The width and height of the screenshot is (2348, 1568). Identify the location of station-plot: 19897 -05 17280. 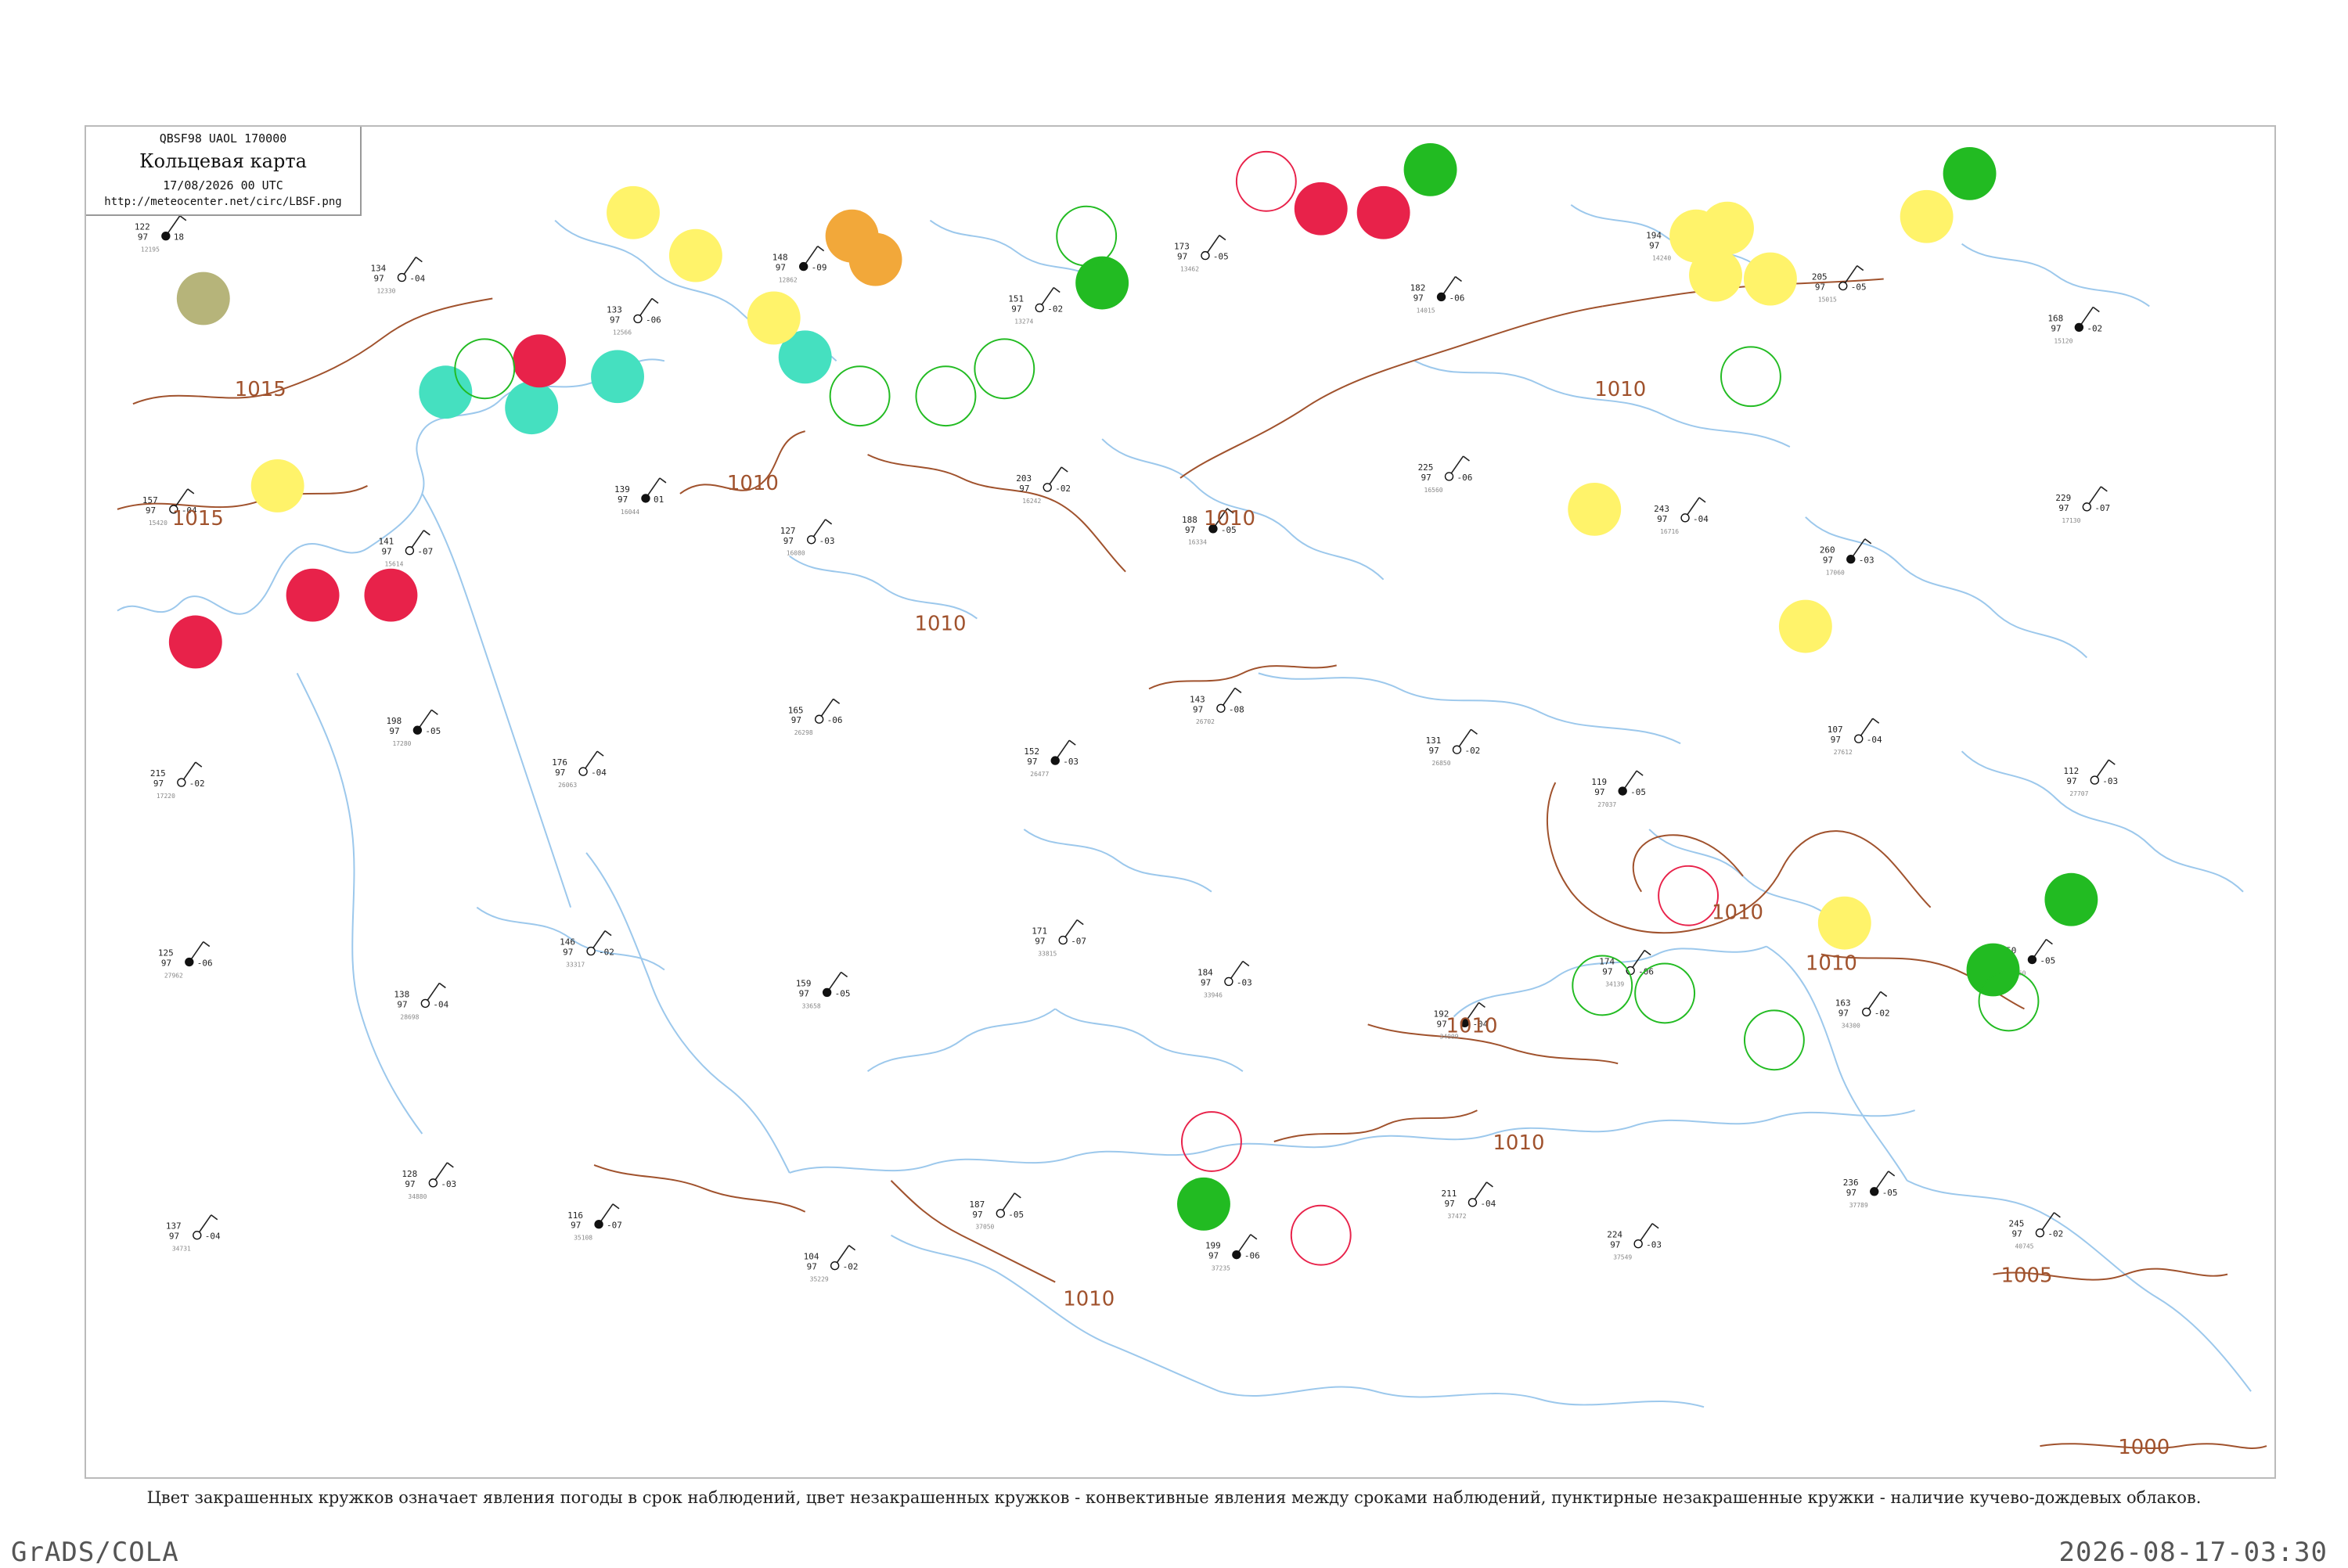
(414, 728).